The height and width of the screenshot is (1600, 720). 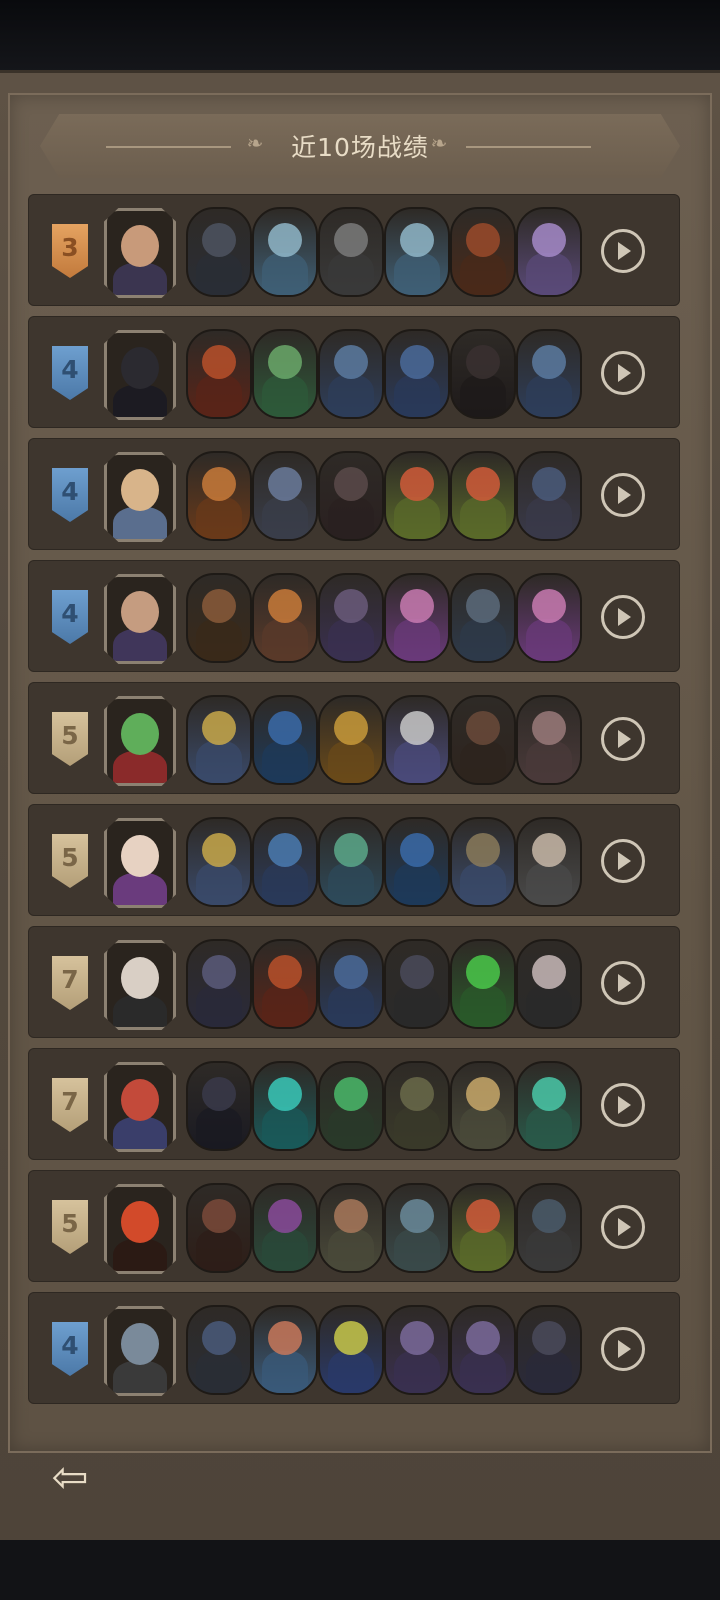 I want to click on navigation-bar-area, so click(x=360, y=1570).